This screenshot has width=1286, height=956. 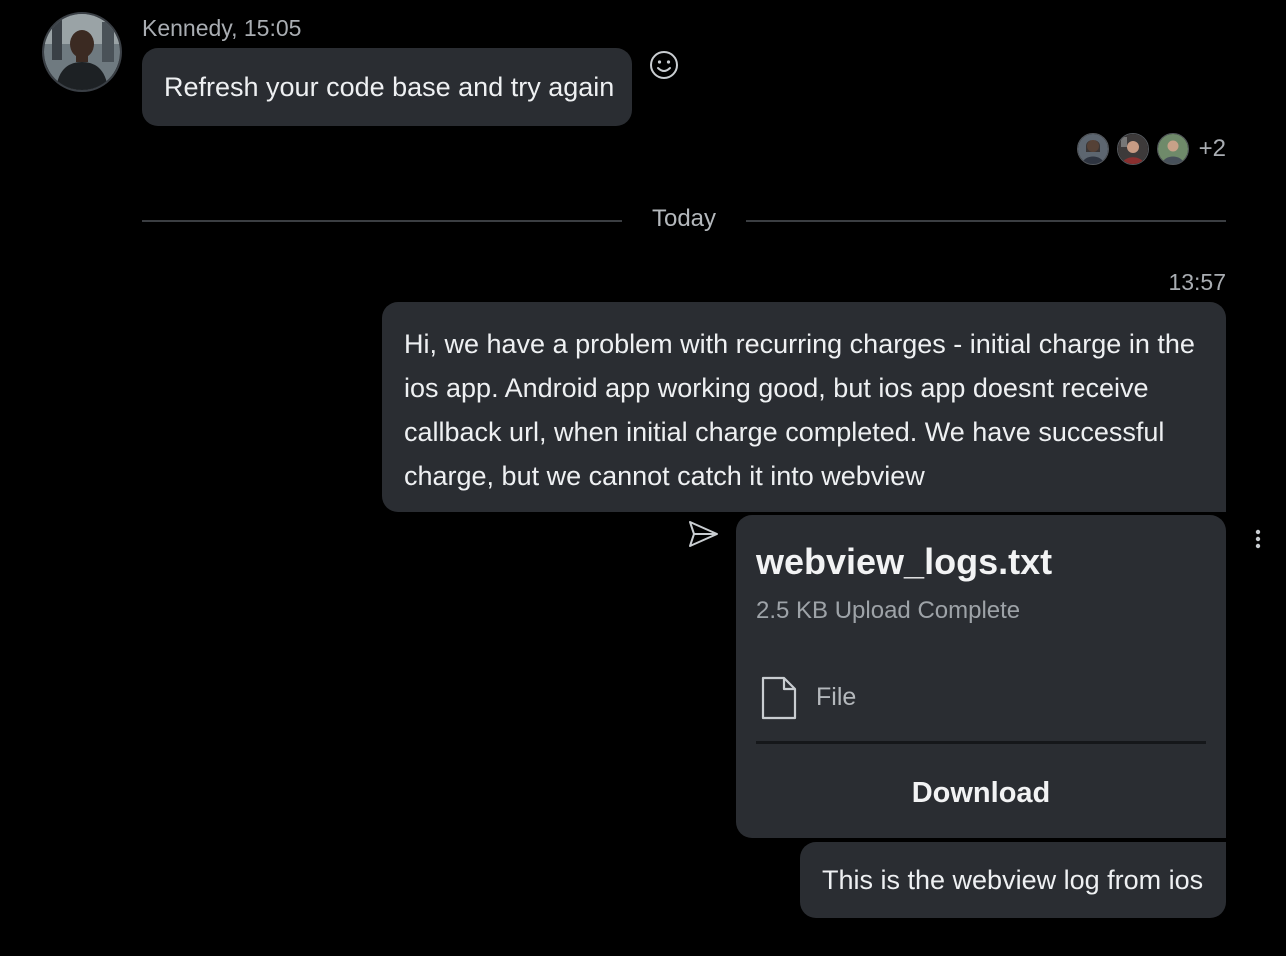 What do you see at coordinates (981, 793) in the screenshot?
I see `download-button: Download` at bounding box center [981, 793].